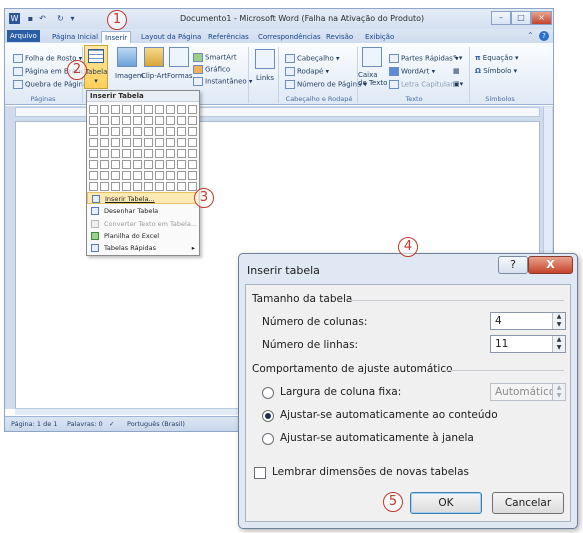 The width and height of the screenshot is (583, 533). What do you see at coordinates (127, 57) in the screenshot?
I see `image-icon` at bounding box center [127, 57].